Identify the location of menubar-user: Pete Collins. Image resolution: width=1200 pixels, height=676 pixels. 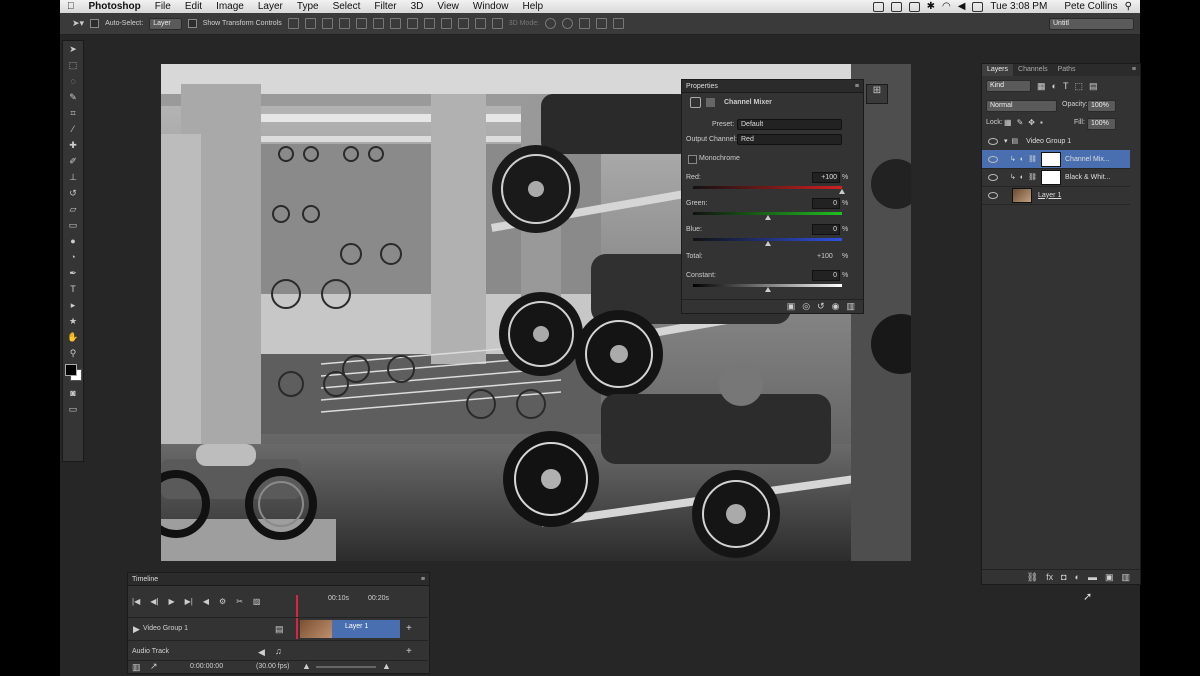
(1090, 6).